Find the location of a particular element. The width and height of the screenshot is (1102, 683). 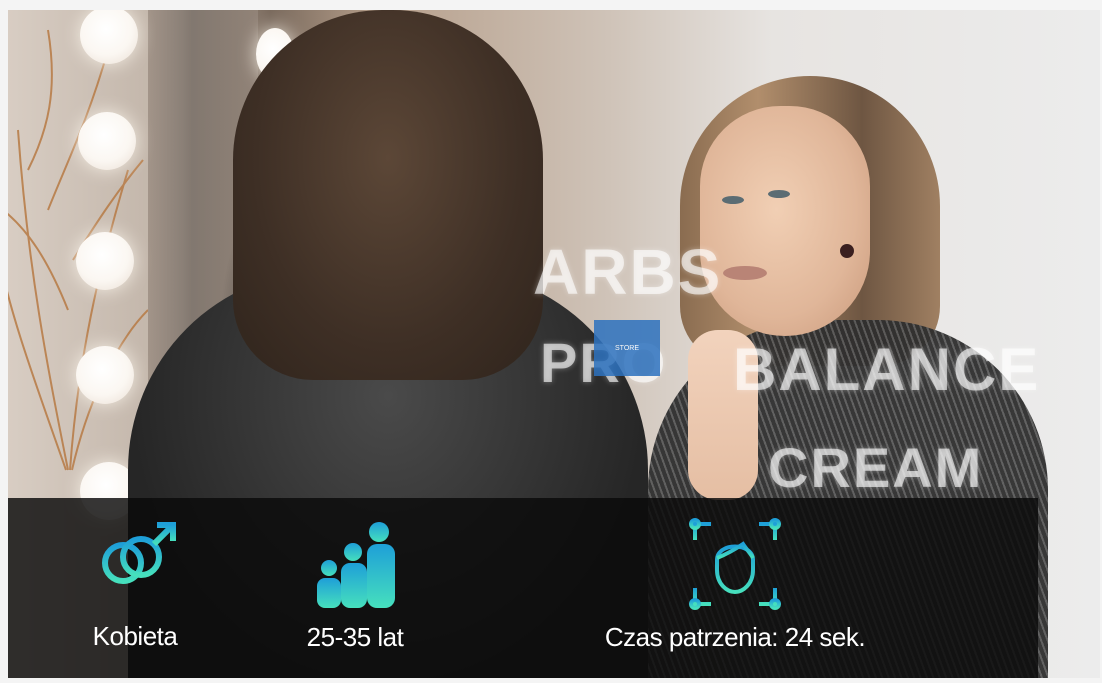

product-badge: STORE is located at coordinates (627, 348).